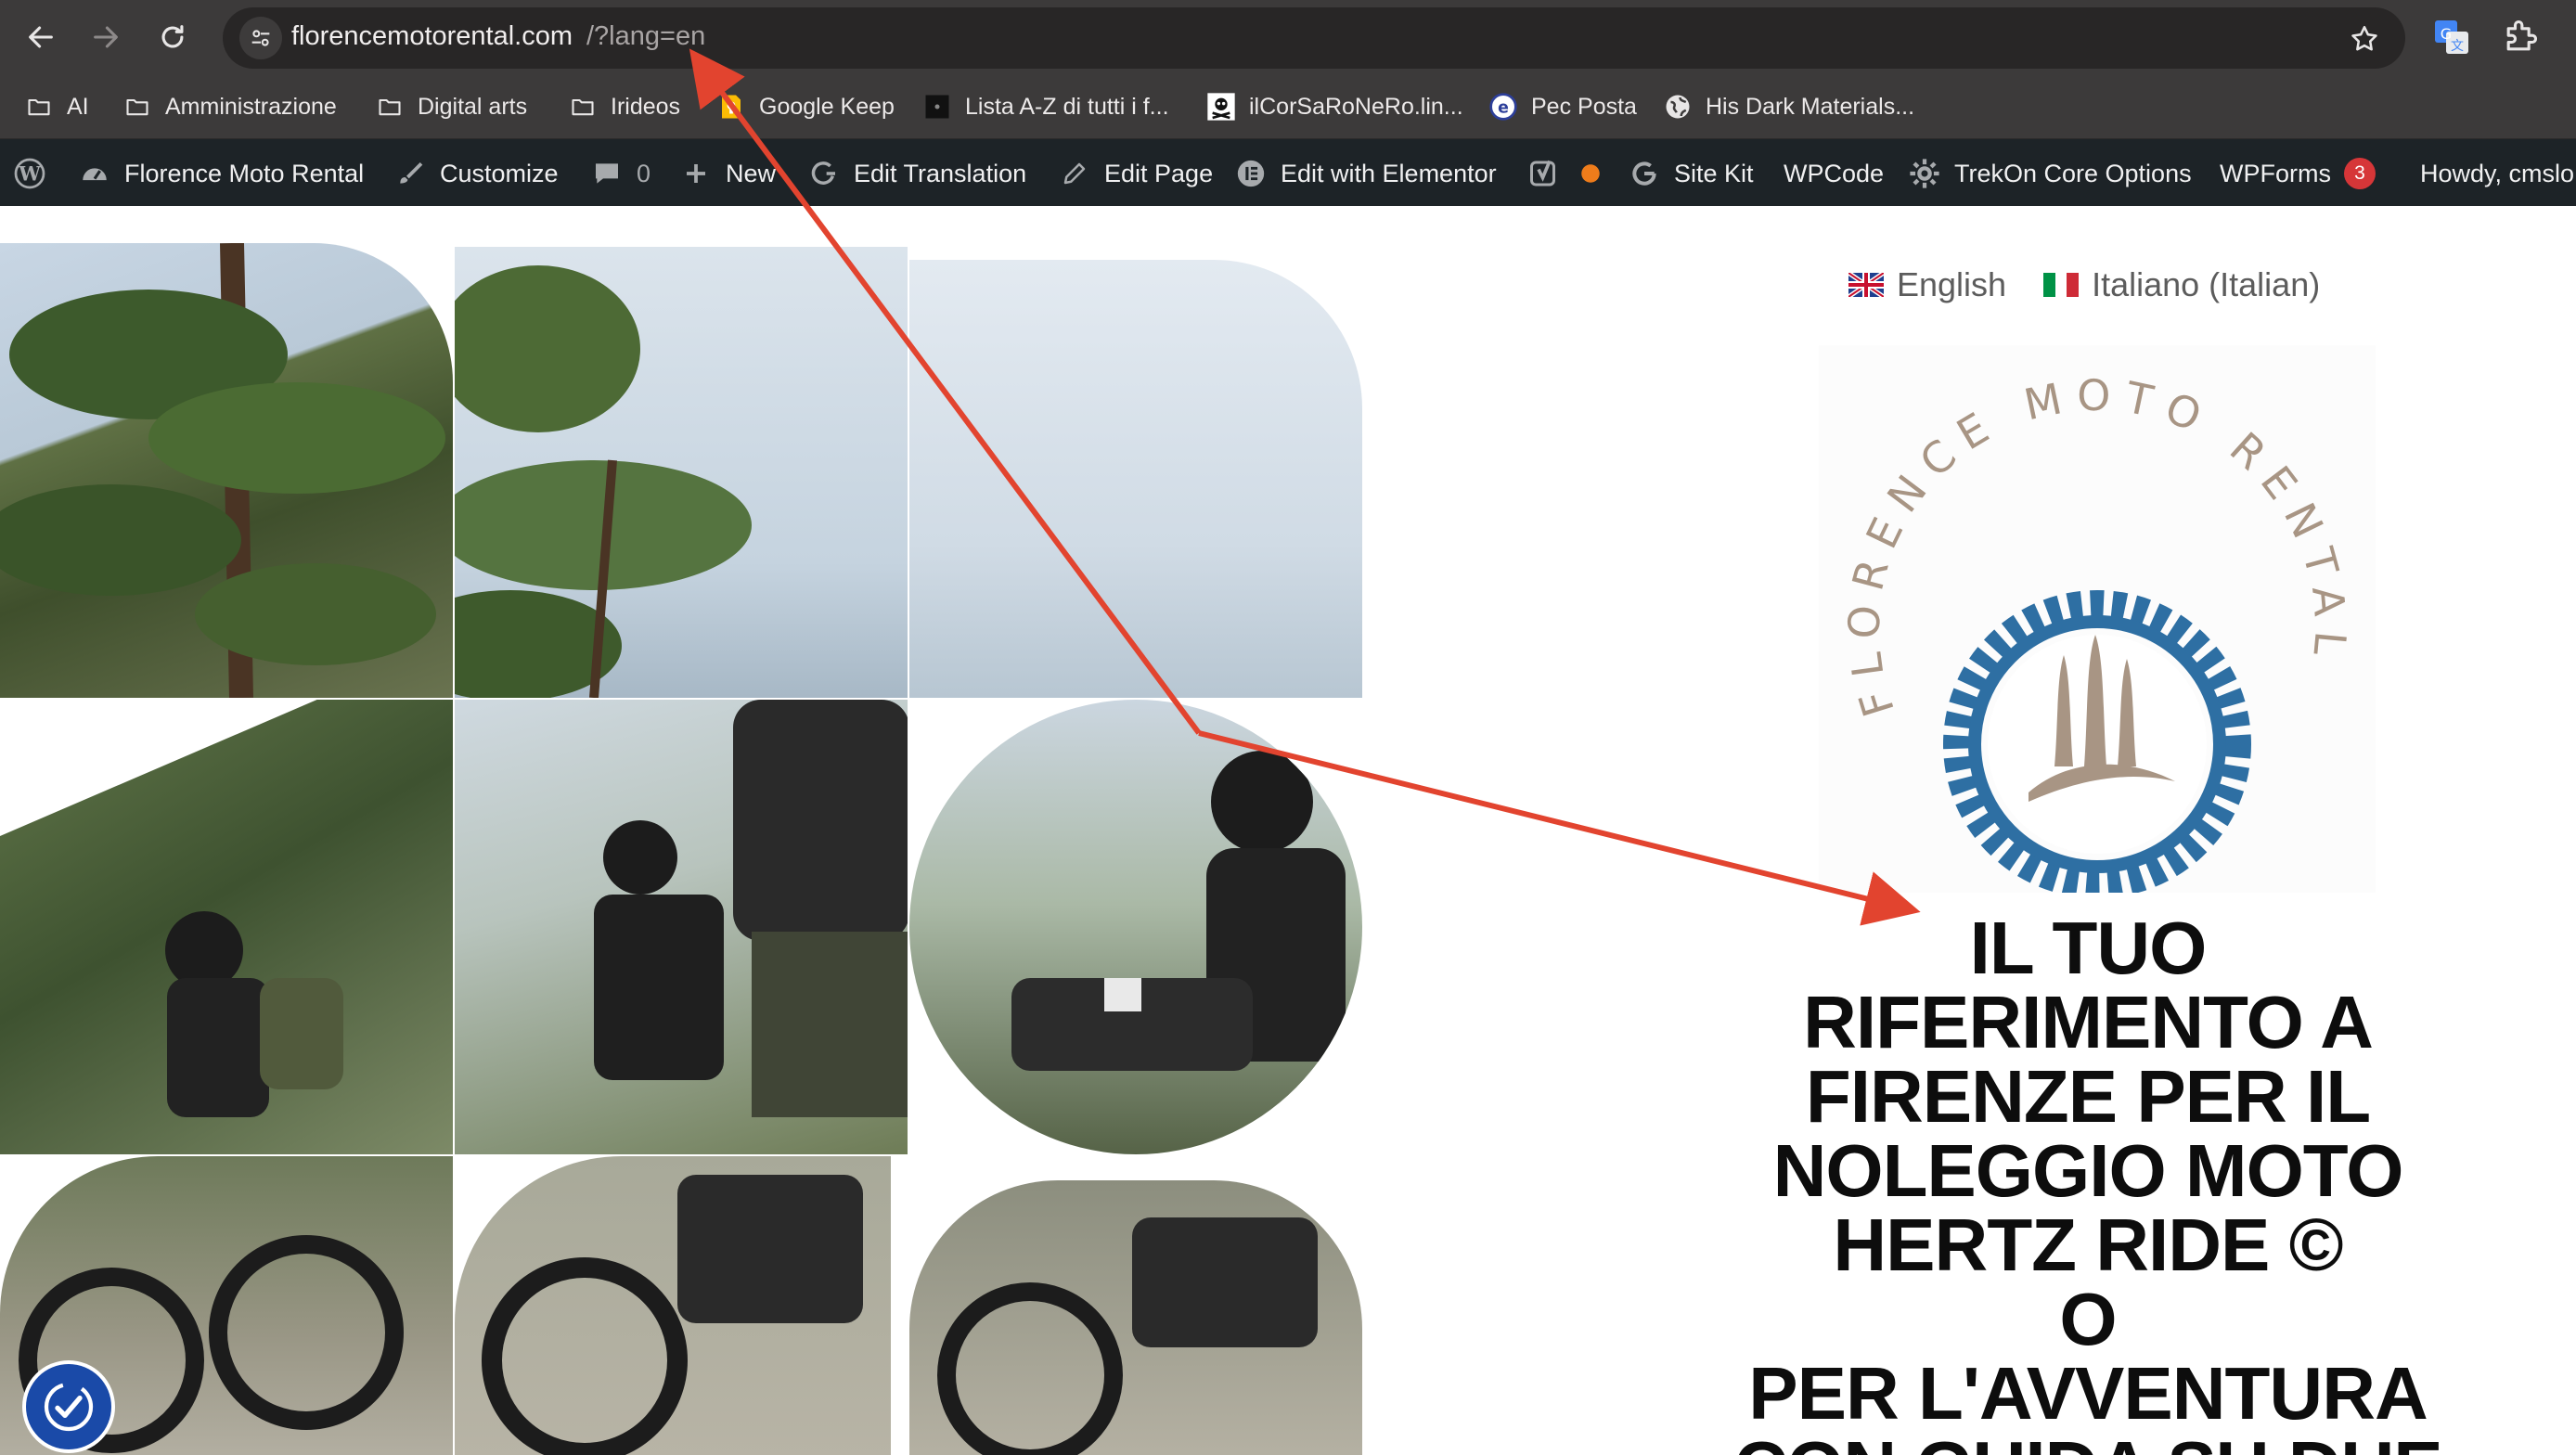  What do you see at coordinates (1714, 173) in the screenshot?
I see `admin-site-kit-label: Site Kit` at bounding box center [1714, 173].